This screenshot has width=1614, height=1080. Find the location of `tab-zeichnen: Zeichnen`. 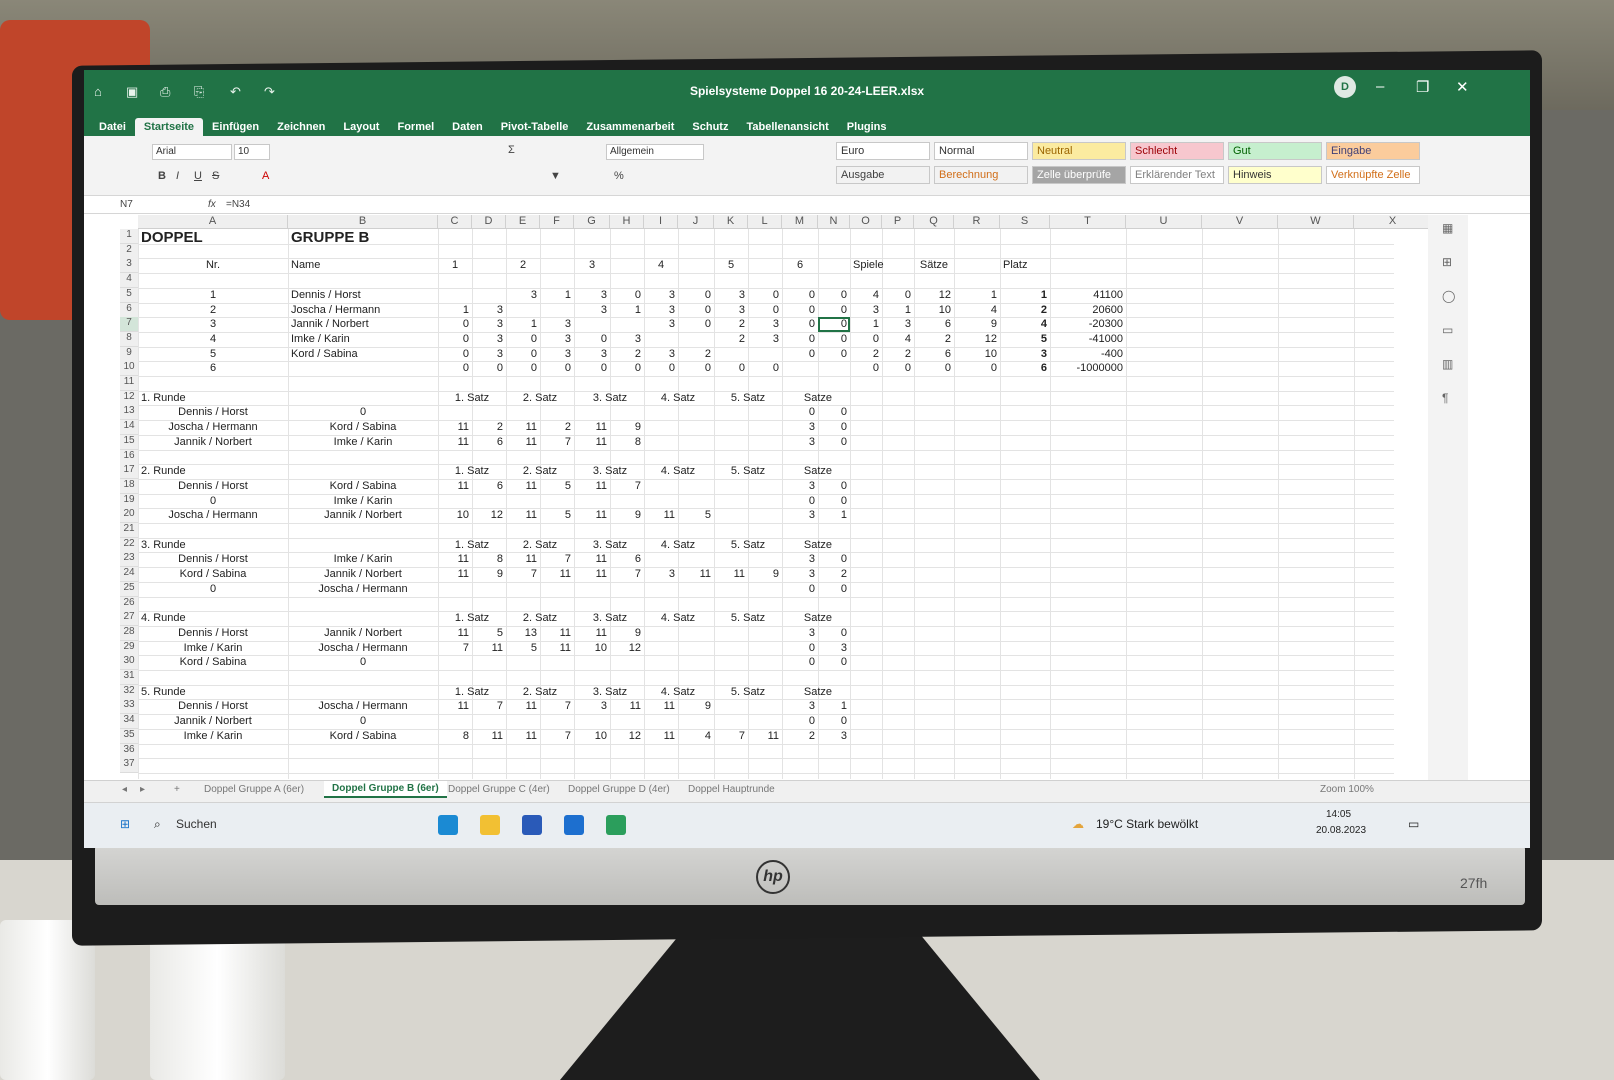

tab-zeichnen: Zeichnen is located at coordinates (301, 127).